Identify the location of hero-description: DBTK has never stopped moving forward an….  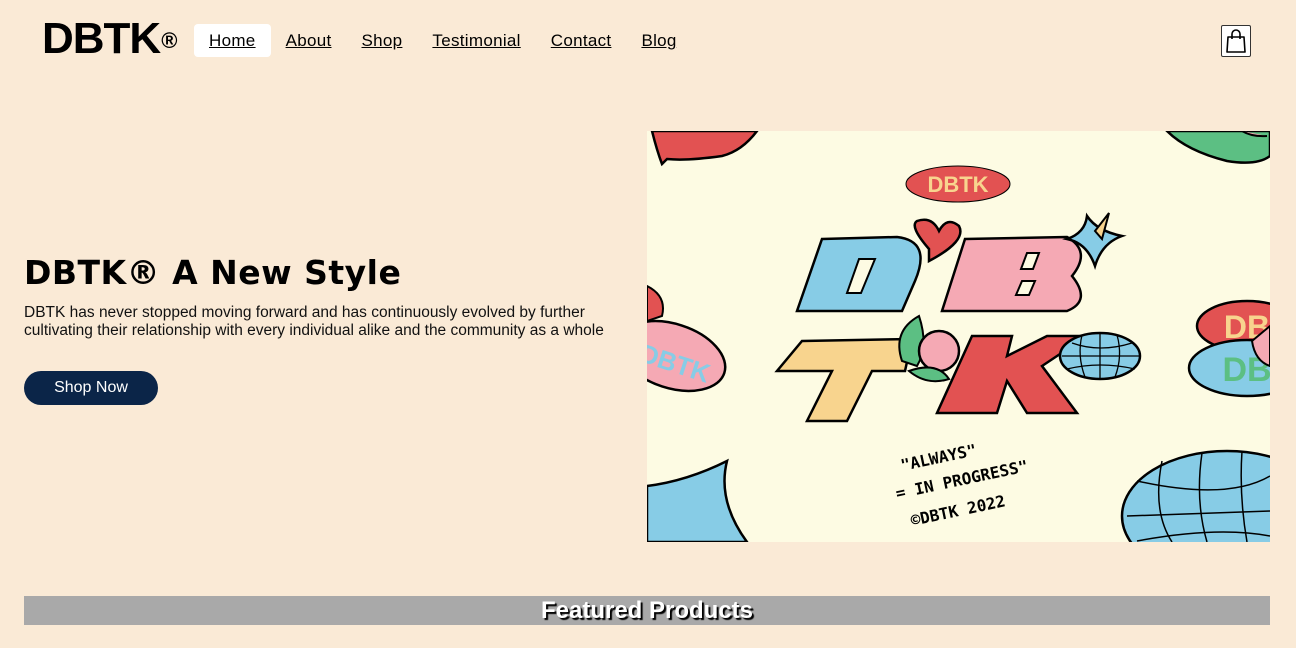
(314, 321).